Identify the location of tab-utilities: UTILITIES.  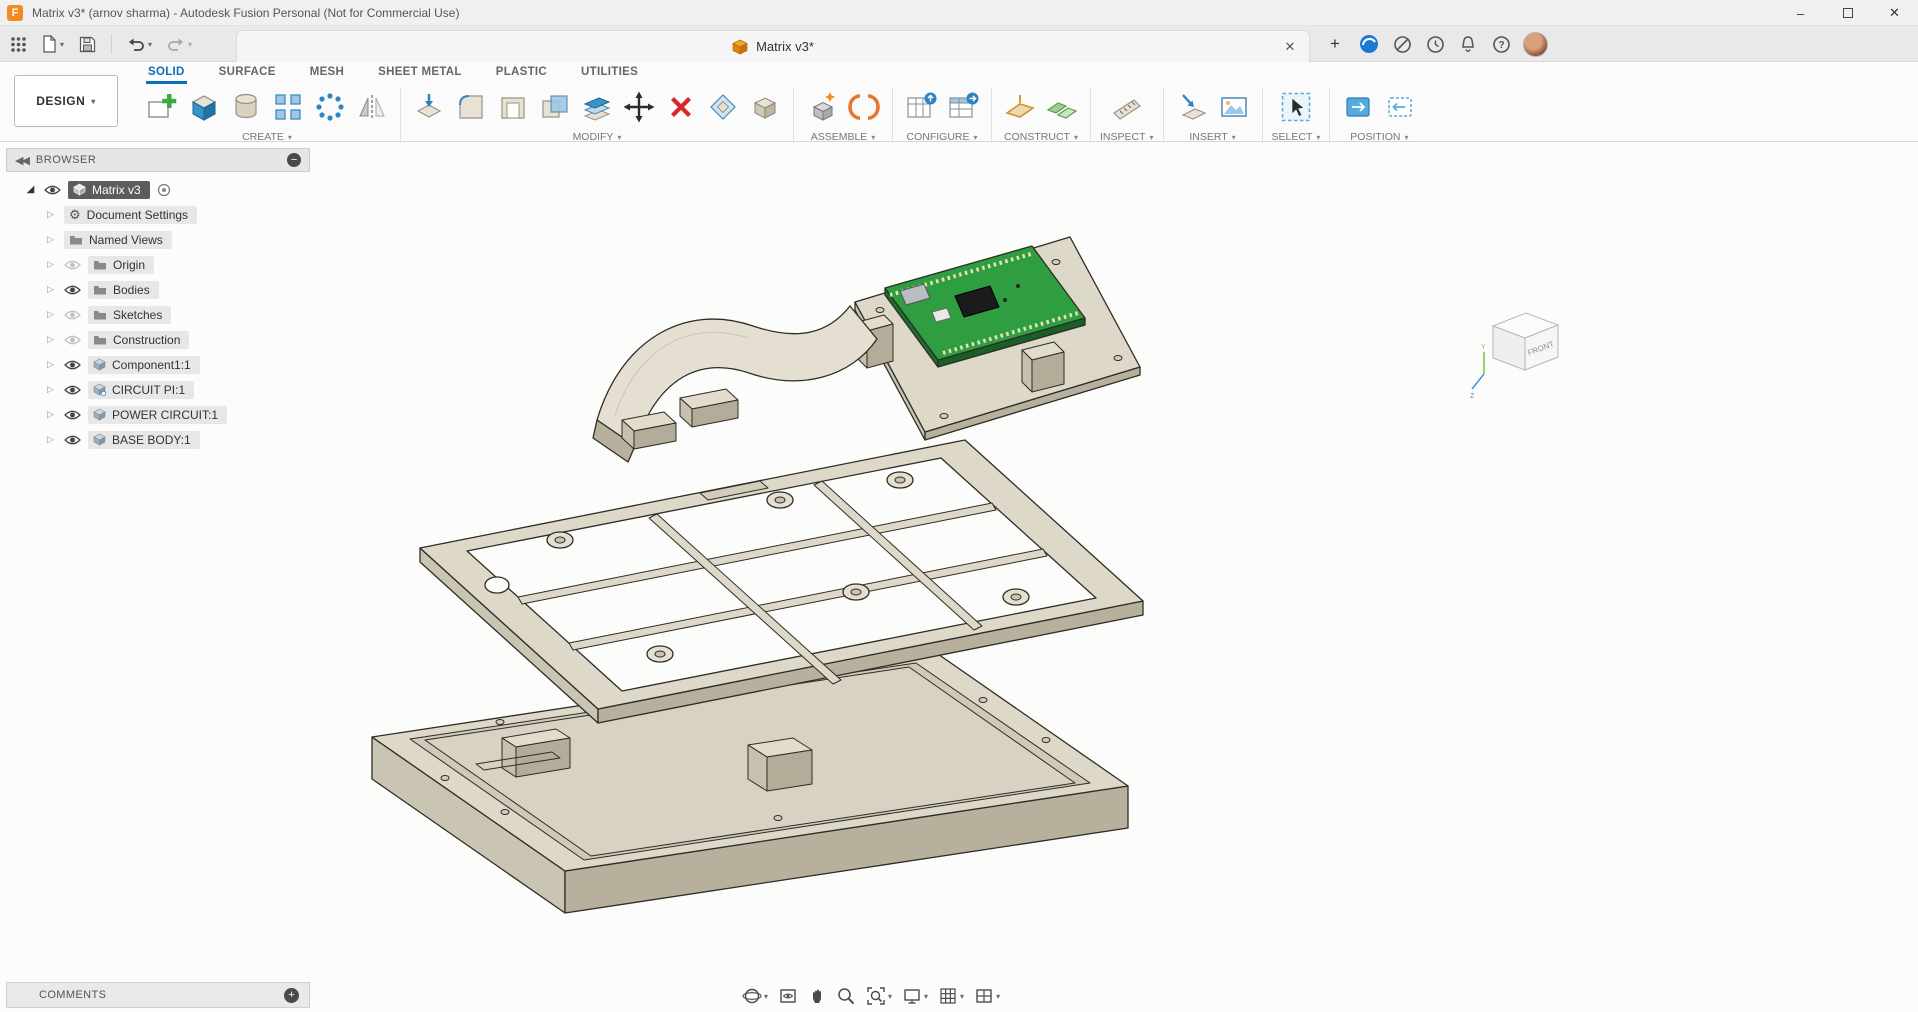
(609, 73).